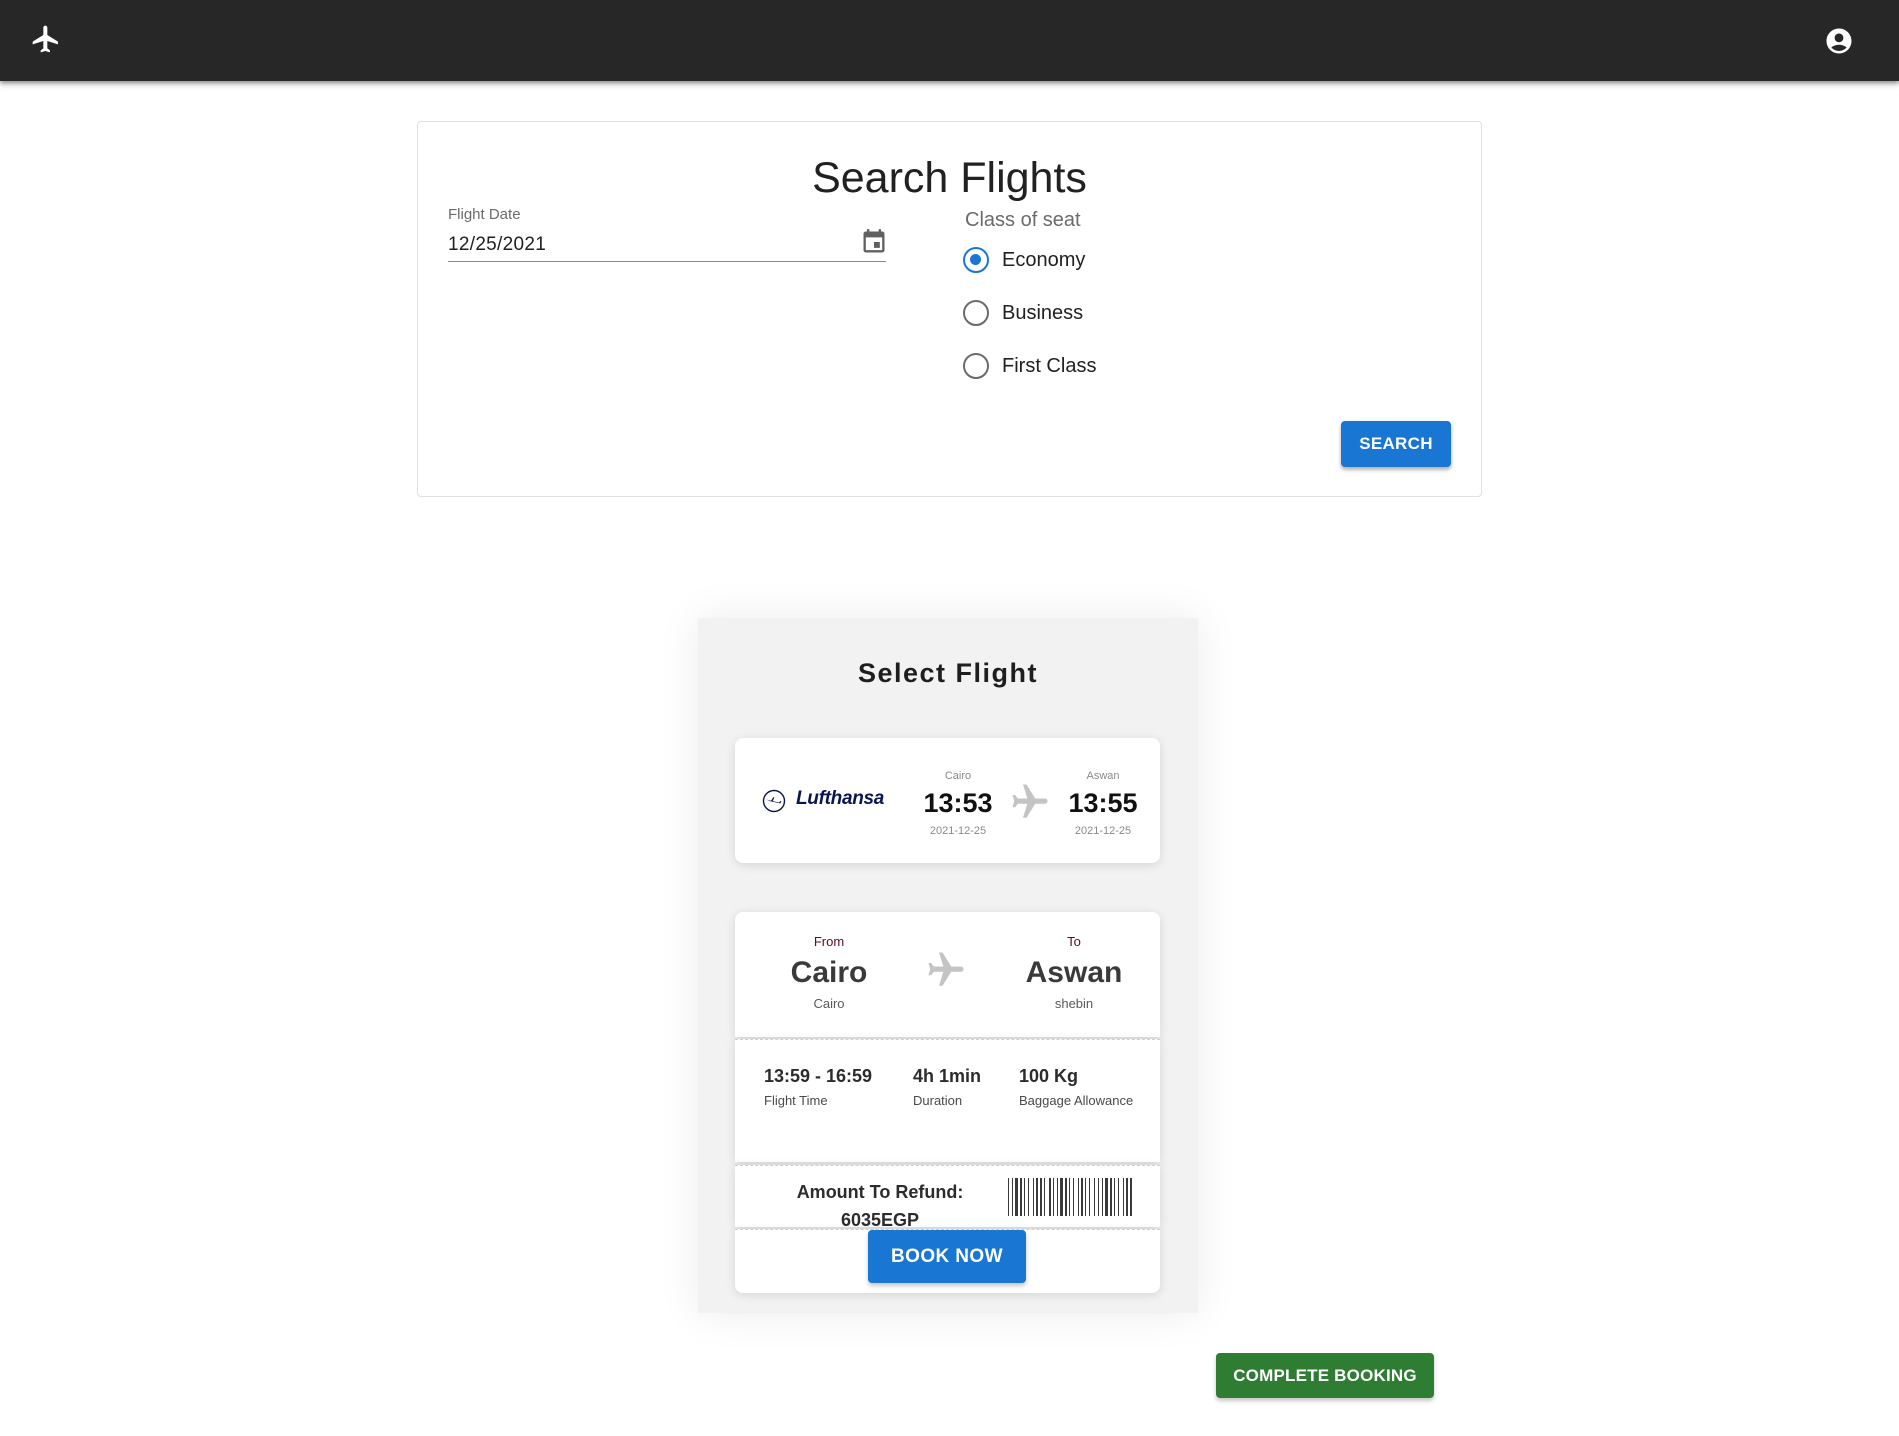 This screenshot has width=1899, height=1436. What do you see at coordinates (484, 214) in the screenshot?
I see `flight-date-label: Flight Date` at bounding box center [484, 214].